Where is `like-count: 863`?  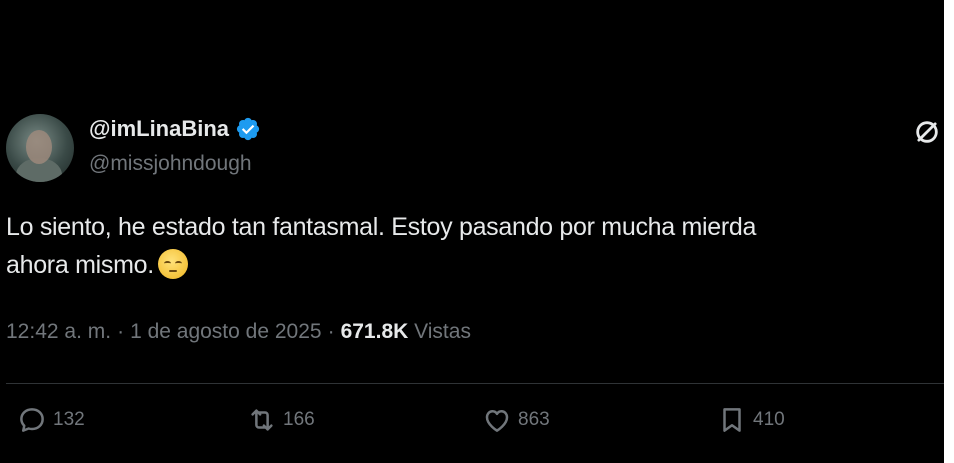 like-count: 863 is located at coordinates (534, 419).